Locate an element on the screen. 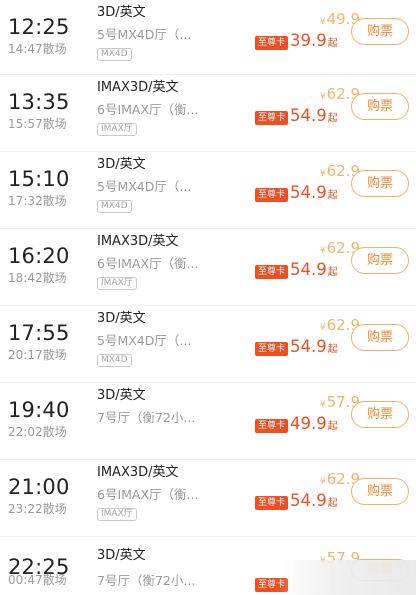 The height and width of the screenshot is (595, 416). end-time: 20:17散场 is located at coordinates (37, 355).